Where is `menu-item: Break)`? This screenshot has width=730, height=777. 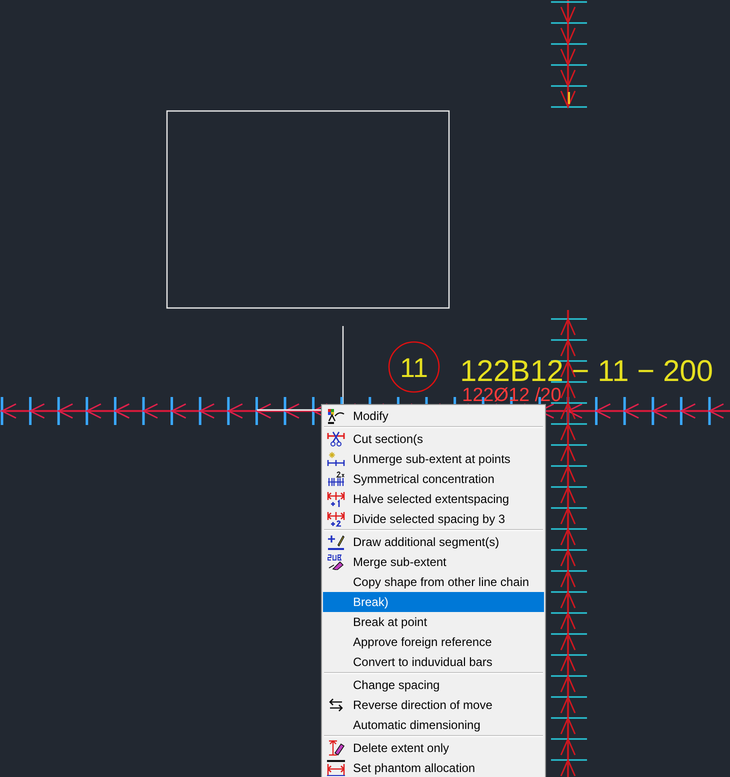 menu-item: Break) is located at coordinates (433, 602).